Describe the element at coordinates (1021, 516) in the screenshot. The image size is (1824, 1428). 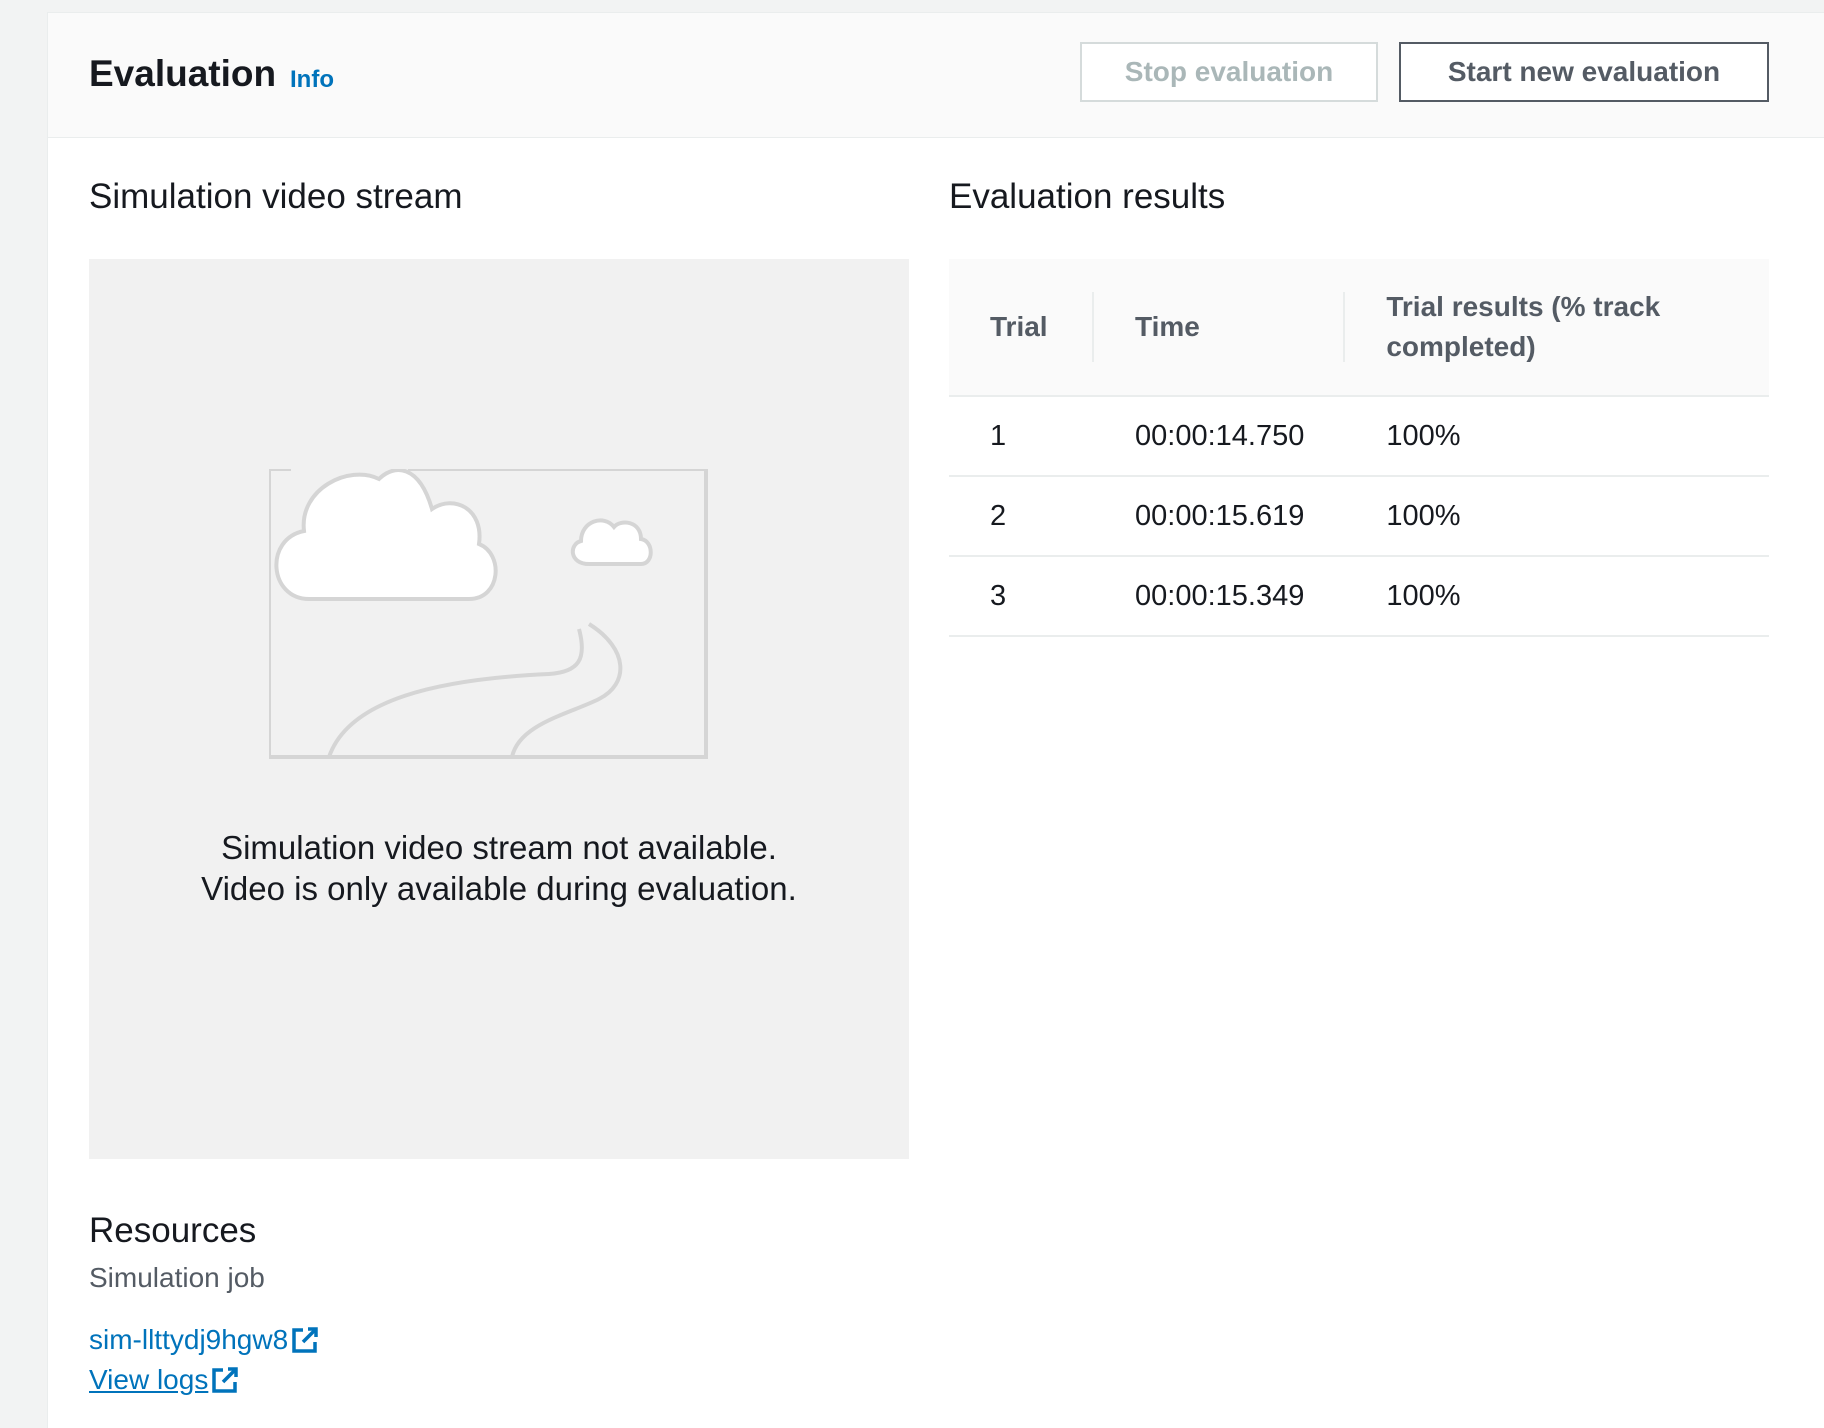
I see `trial-cell: 2` at that location.